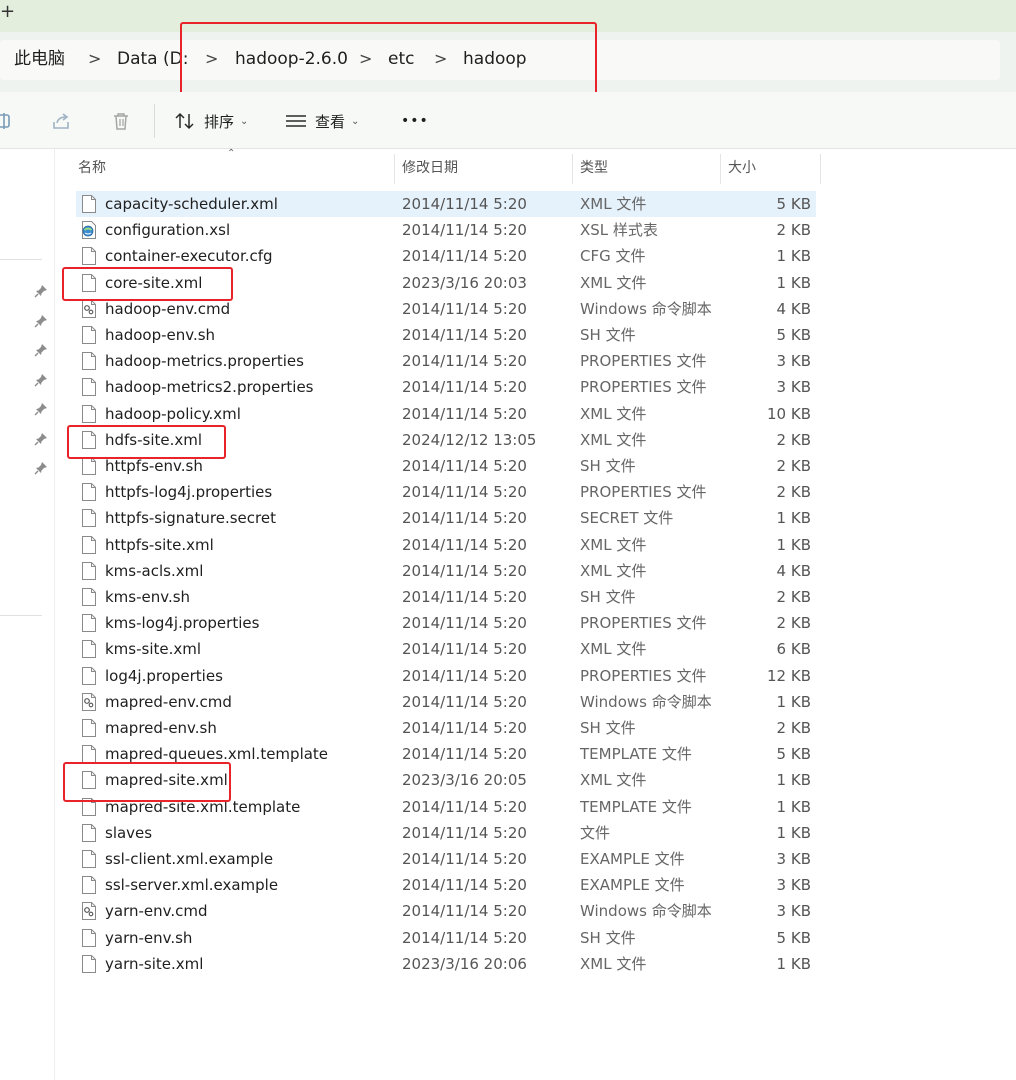 This screenshot has width=1016, height=1080. What do you see at coordinates (291, 59) in the screenshot?
I see `breadcrumb-hadoop-260: hadoop-2.6.0` at bounding box center [291, 59].